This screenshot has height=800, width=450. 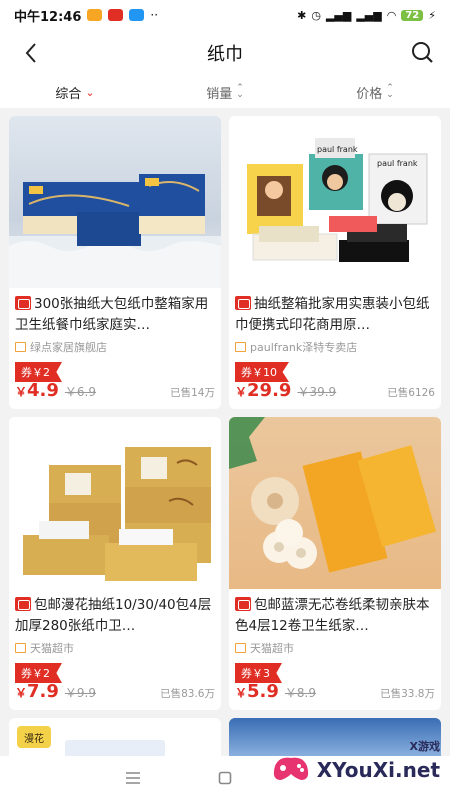 I want to click on price: ￥7.9, so click(x=37, y=691).